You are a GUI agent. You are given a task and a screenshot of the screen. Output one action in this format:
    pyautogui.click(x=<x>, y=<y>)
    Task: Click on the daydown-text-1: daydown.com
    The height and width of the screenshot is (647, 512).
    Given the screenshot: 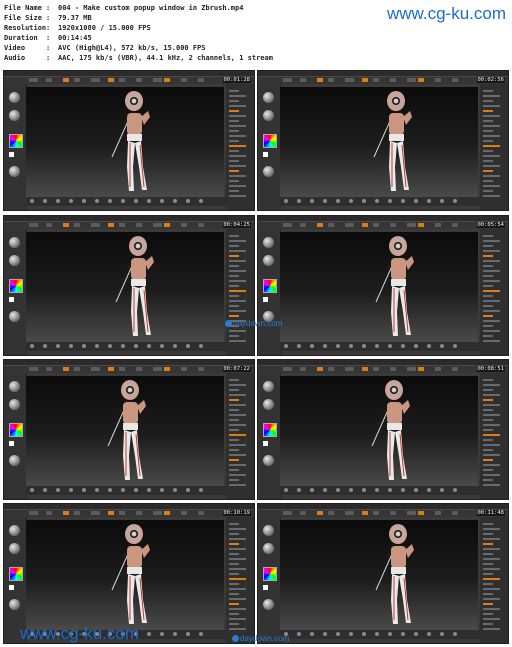 What is the action you would take?
    pyautogui.click(x=258, y=323)
    